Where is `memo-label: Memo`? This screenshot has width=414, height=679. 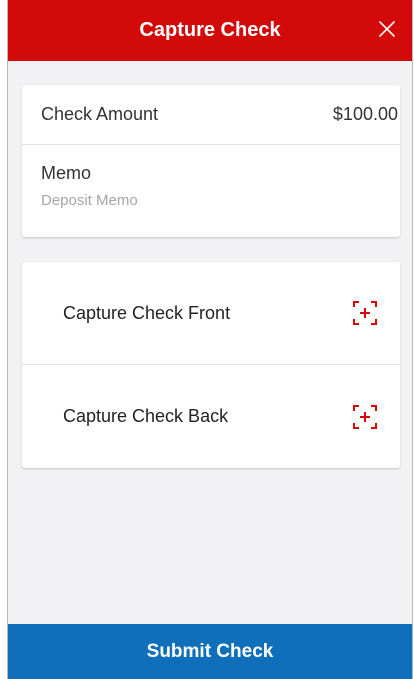
memo-label: Memo is located at coordinates (66, 173).